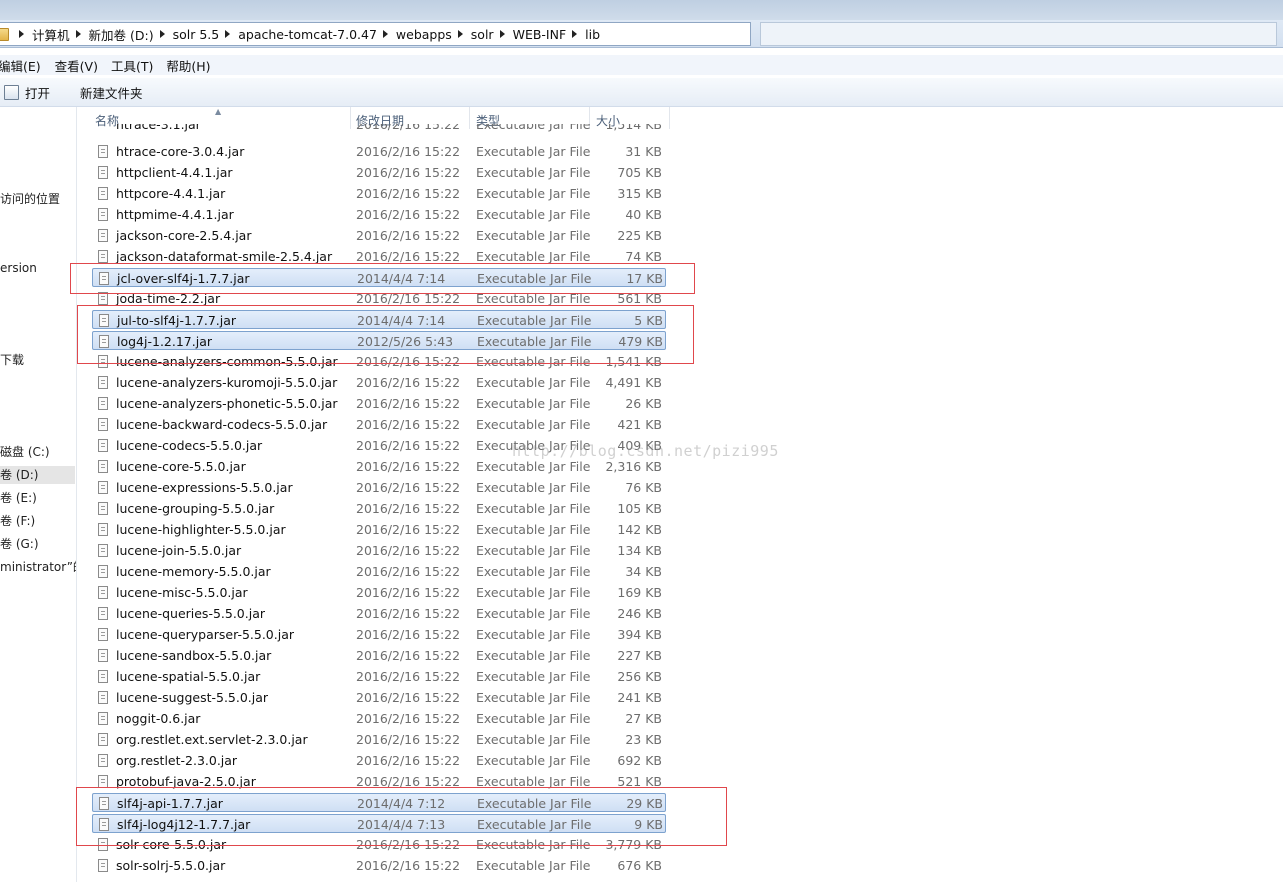 The image size is (1283, 882). Describe the element at coordinates (30, 199) in the screenshot. I see `nav-item: 访问的位置` at that location.